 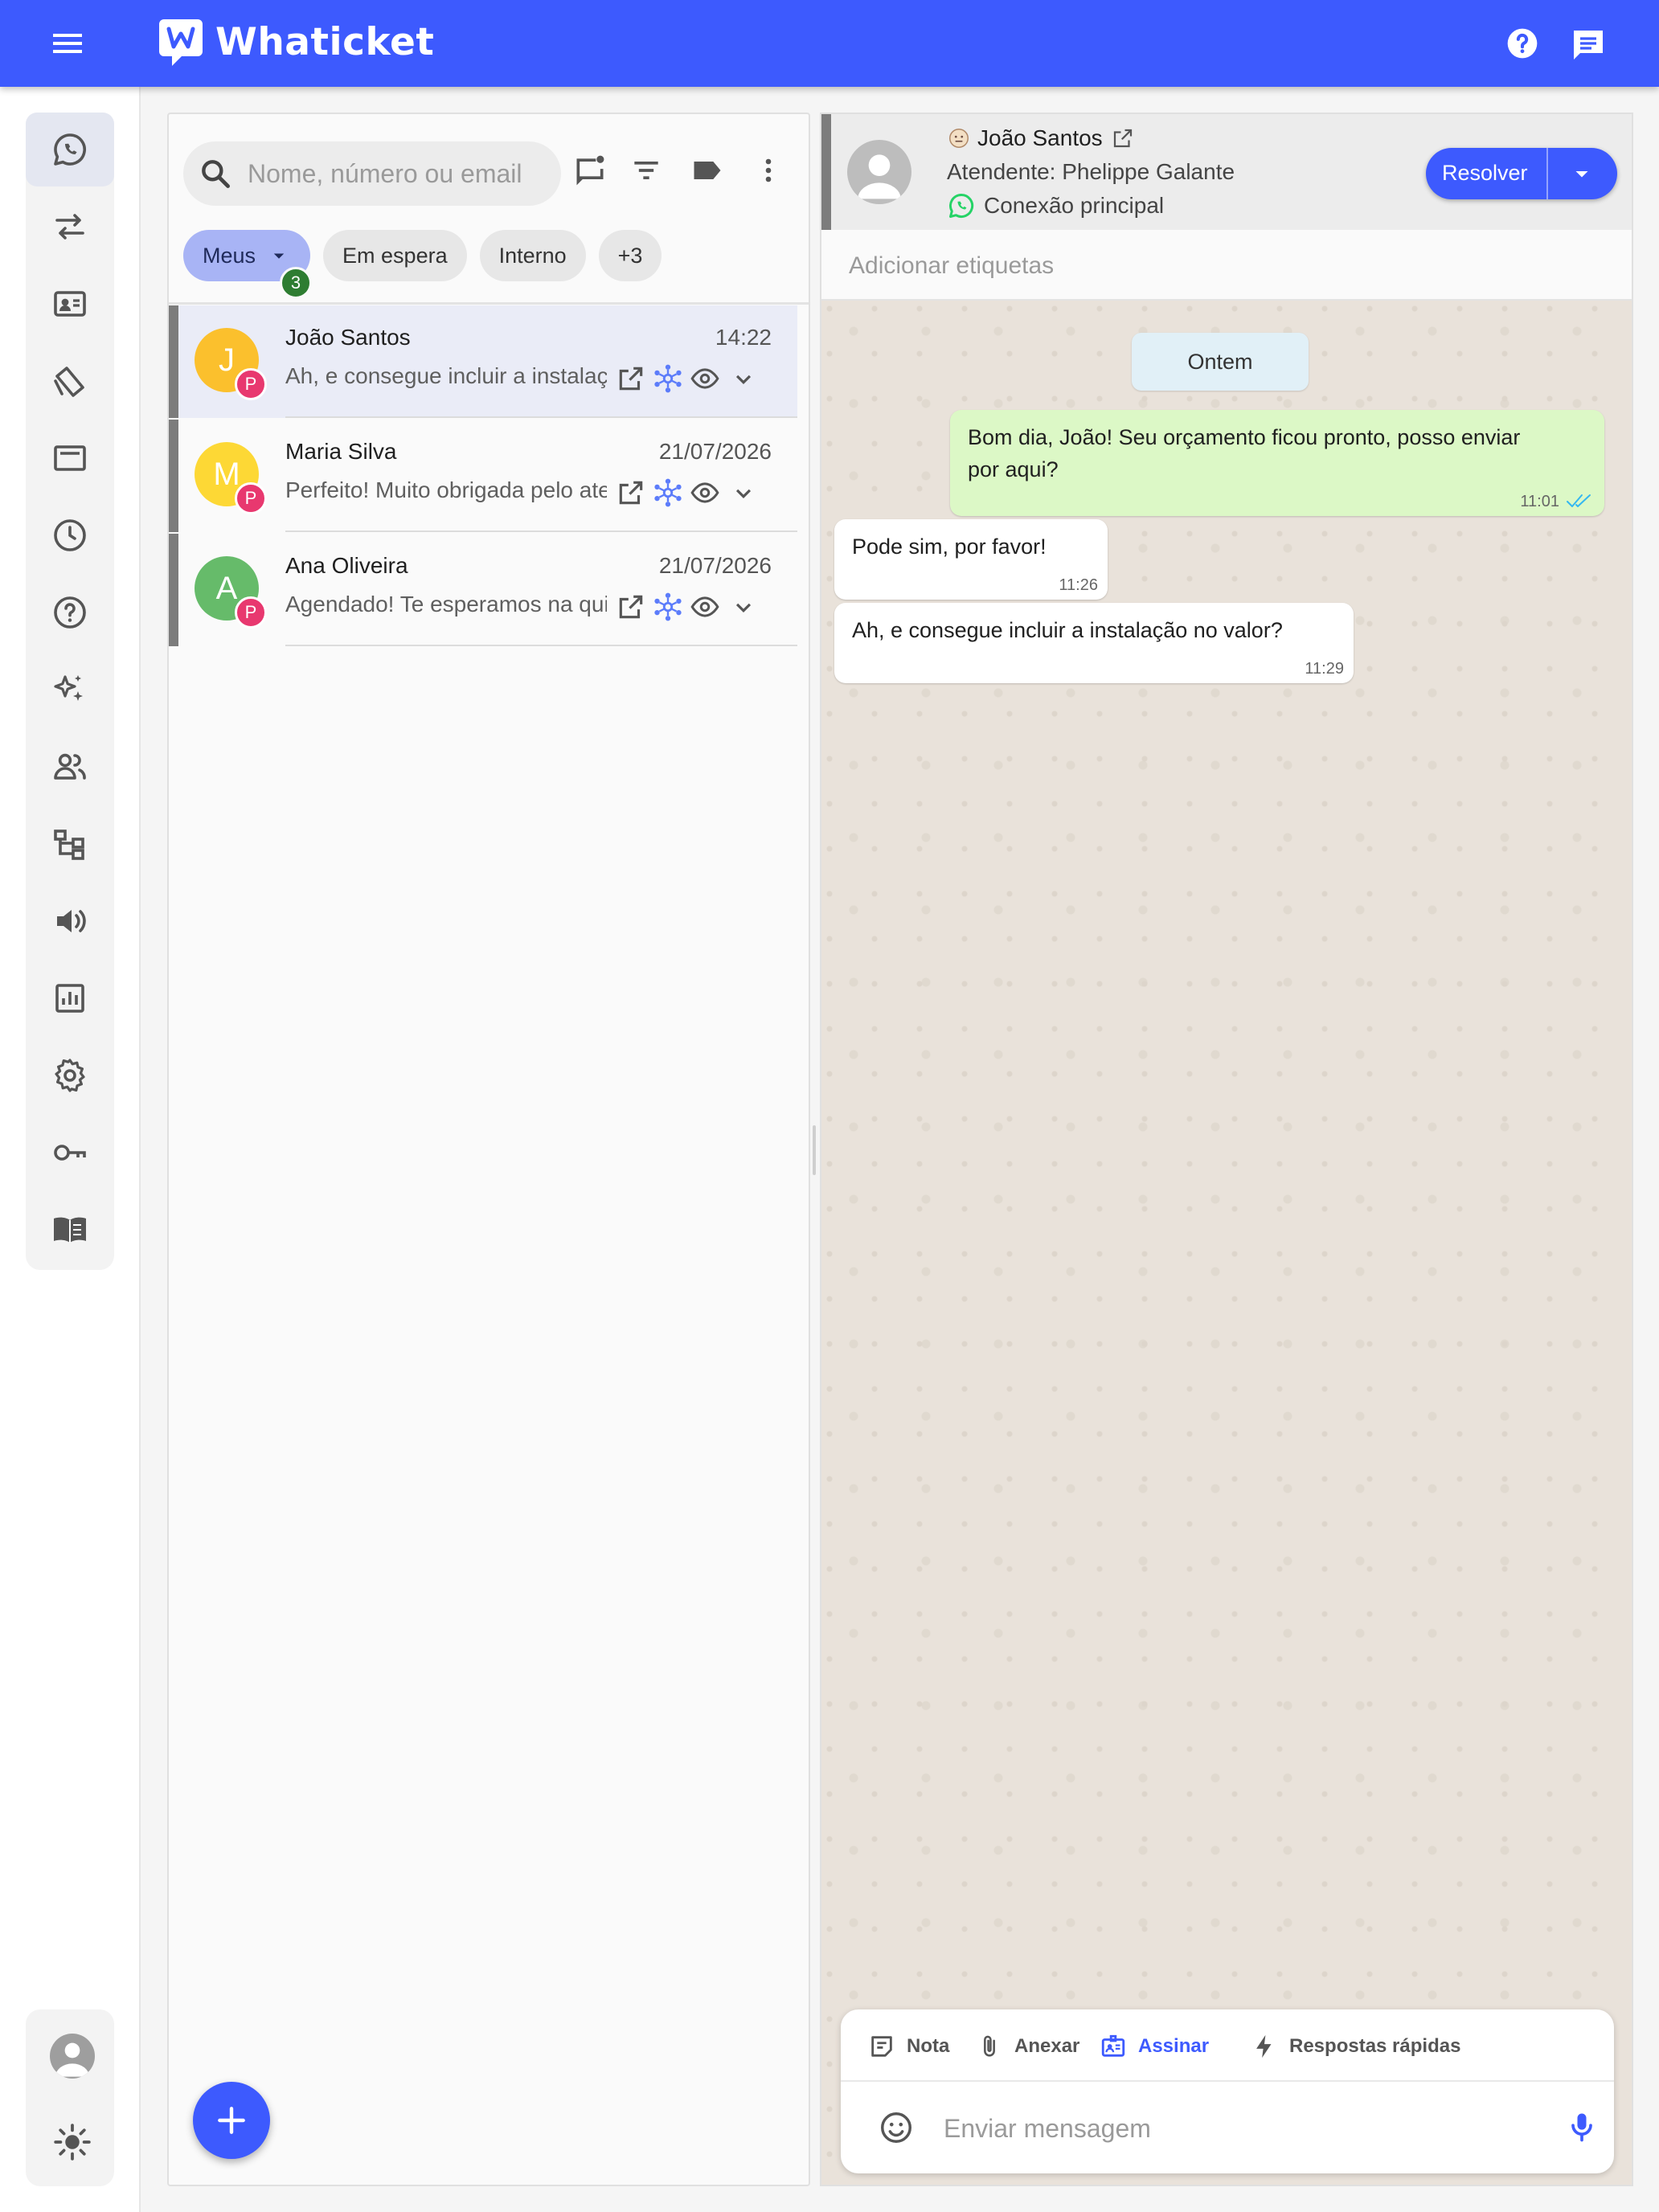 What do you see at coordinates (395, 255) in the screenshot?
I see `tab-em-espera: Em espera` at bounding box center [395, 255].